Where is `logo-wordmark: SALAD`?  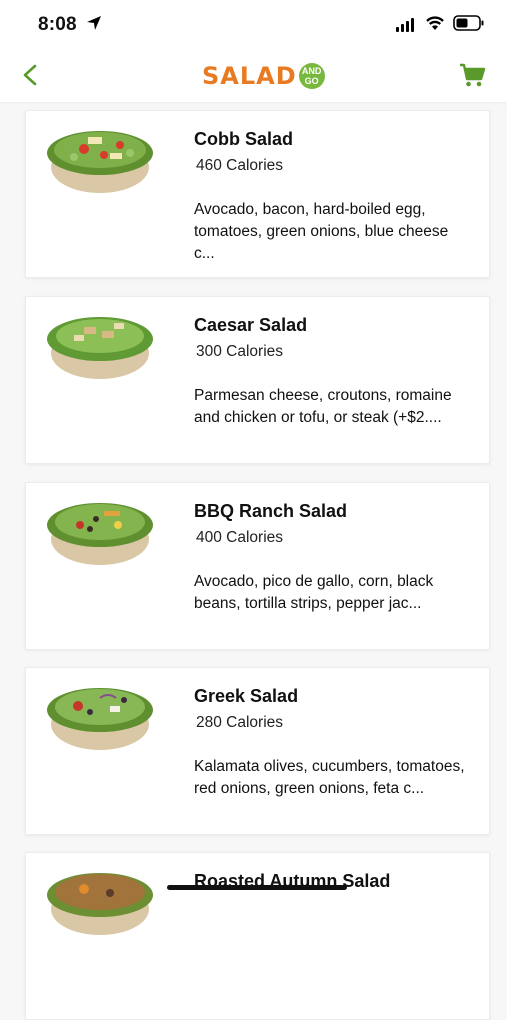
logo-wordmark: SALAD is located at coordinates (249, 76).